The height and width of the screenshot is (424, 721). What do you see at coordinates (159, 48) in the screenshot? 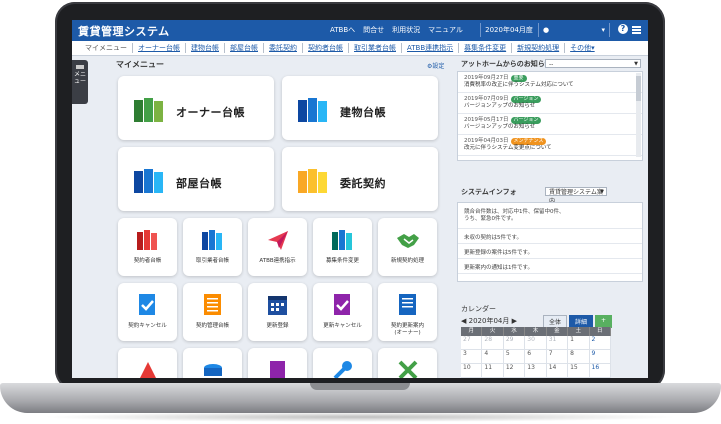
I see `nav-owner-ledger: オーナー台帳` at bounding box center [159, 48].